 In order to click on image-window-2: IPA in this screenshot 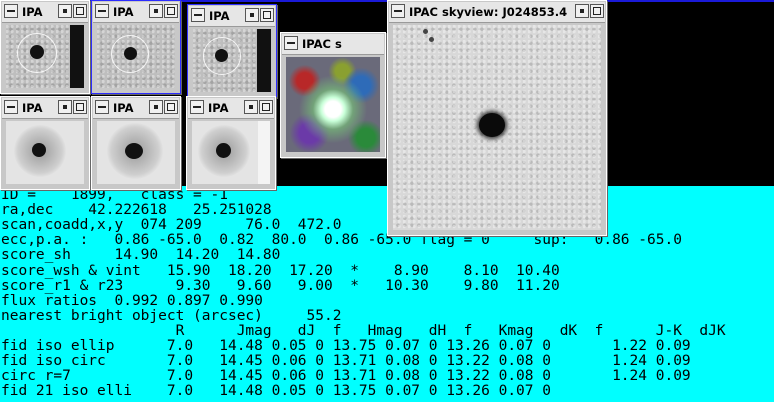, I will do `click(136, 47)`.